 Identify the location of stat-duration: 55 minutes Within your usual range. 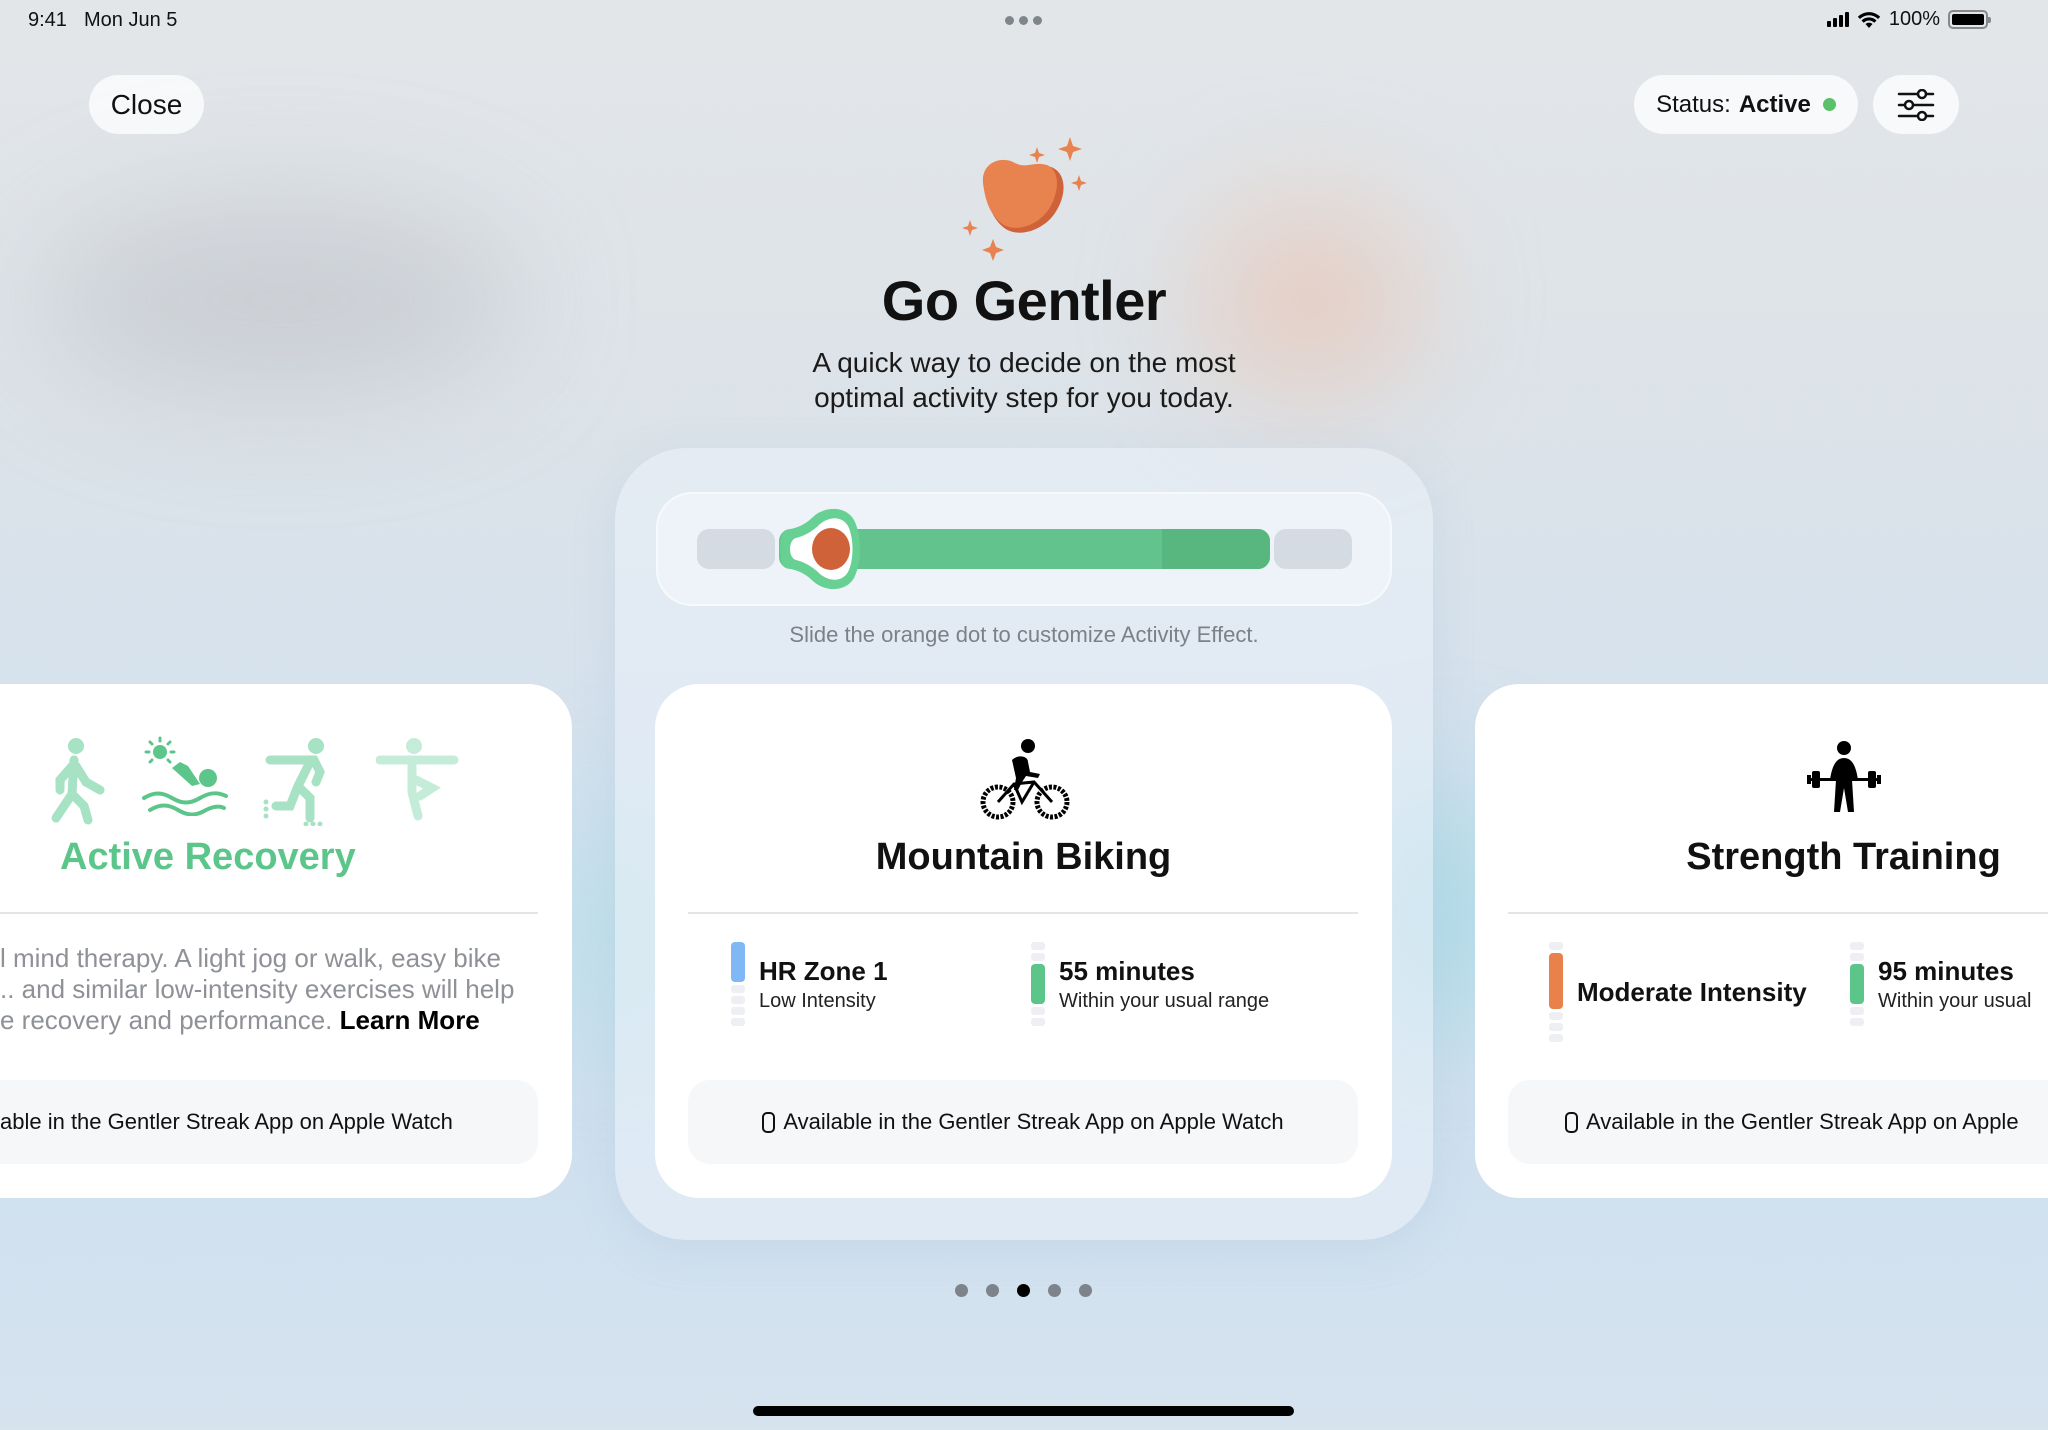
(1150, 984).